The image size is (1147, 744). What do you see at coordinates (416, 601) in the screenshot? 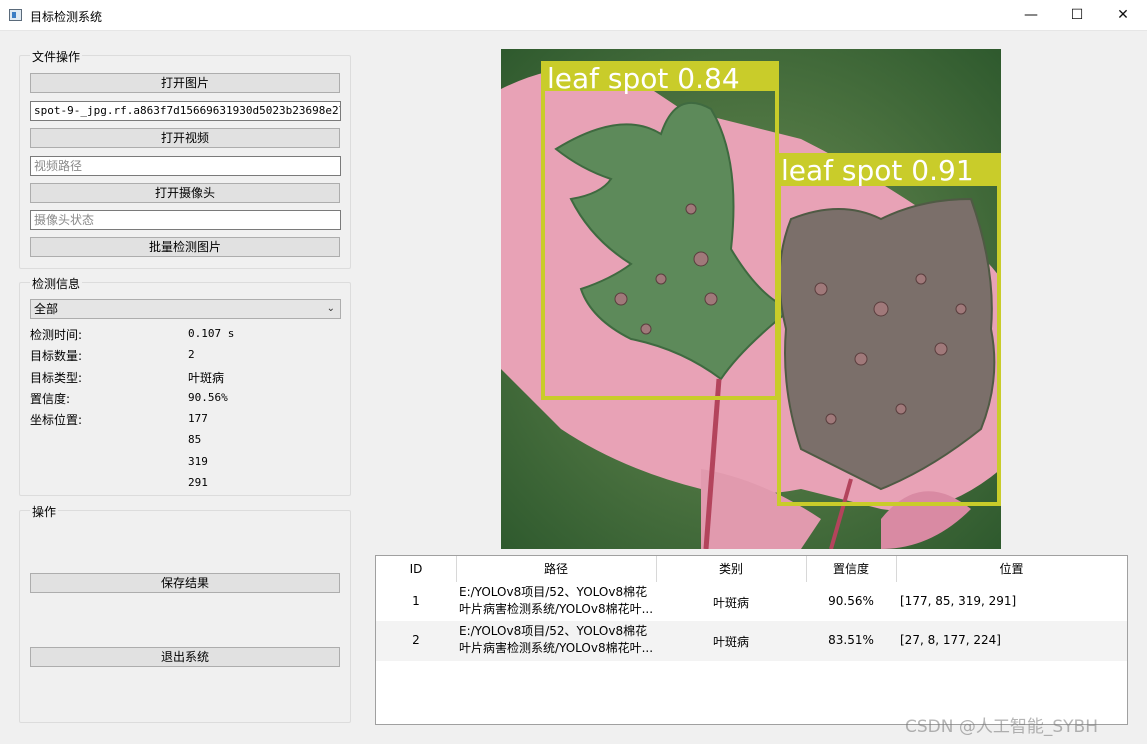
I see `row-id: 1` at bounding box center [416, 601].